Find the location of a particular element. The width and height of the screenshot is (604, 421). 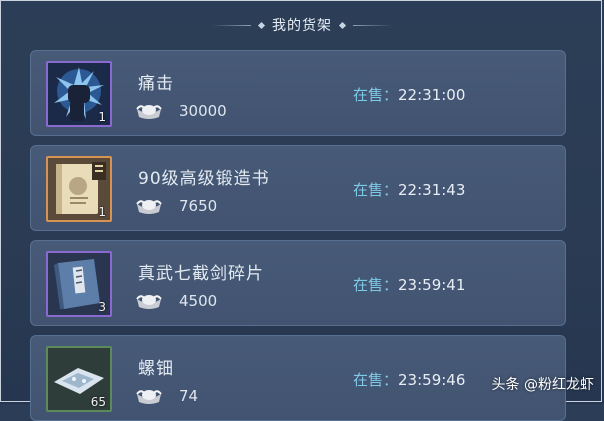

shelf-header: 我的货架 is located at coordinates (302, 25).